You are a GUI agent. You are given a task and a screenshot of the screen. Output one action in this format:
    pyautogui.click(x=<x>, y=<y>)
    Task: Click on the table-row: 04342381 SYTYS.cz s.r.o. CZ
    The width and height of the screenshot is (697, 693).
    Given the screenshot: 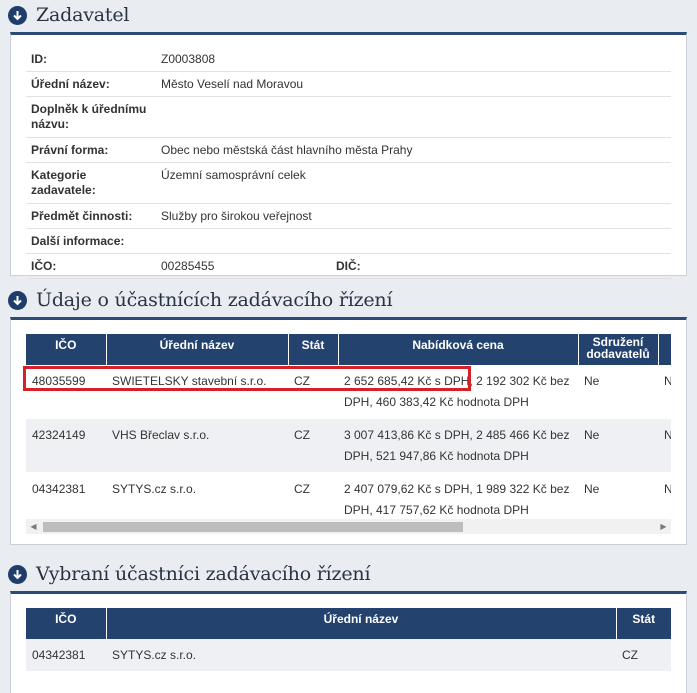 What is the action you would take?
    pyautogui.click(x=348, y=655)
    